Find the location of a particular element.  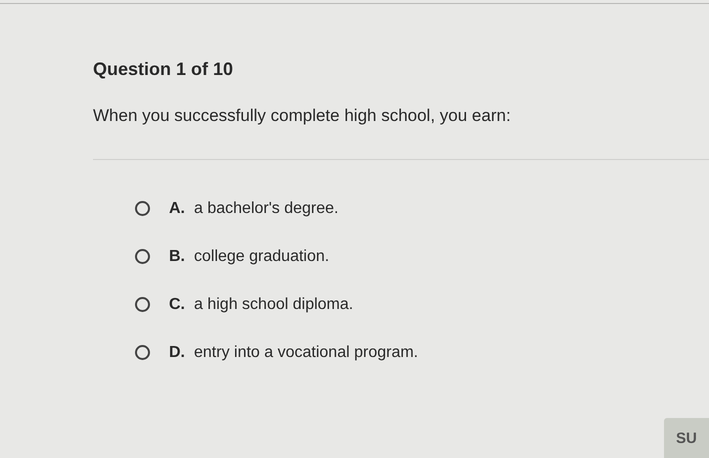

option-letter: C. is located at coordinates (177, 305).